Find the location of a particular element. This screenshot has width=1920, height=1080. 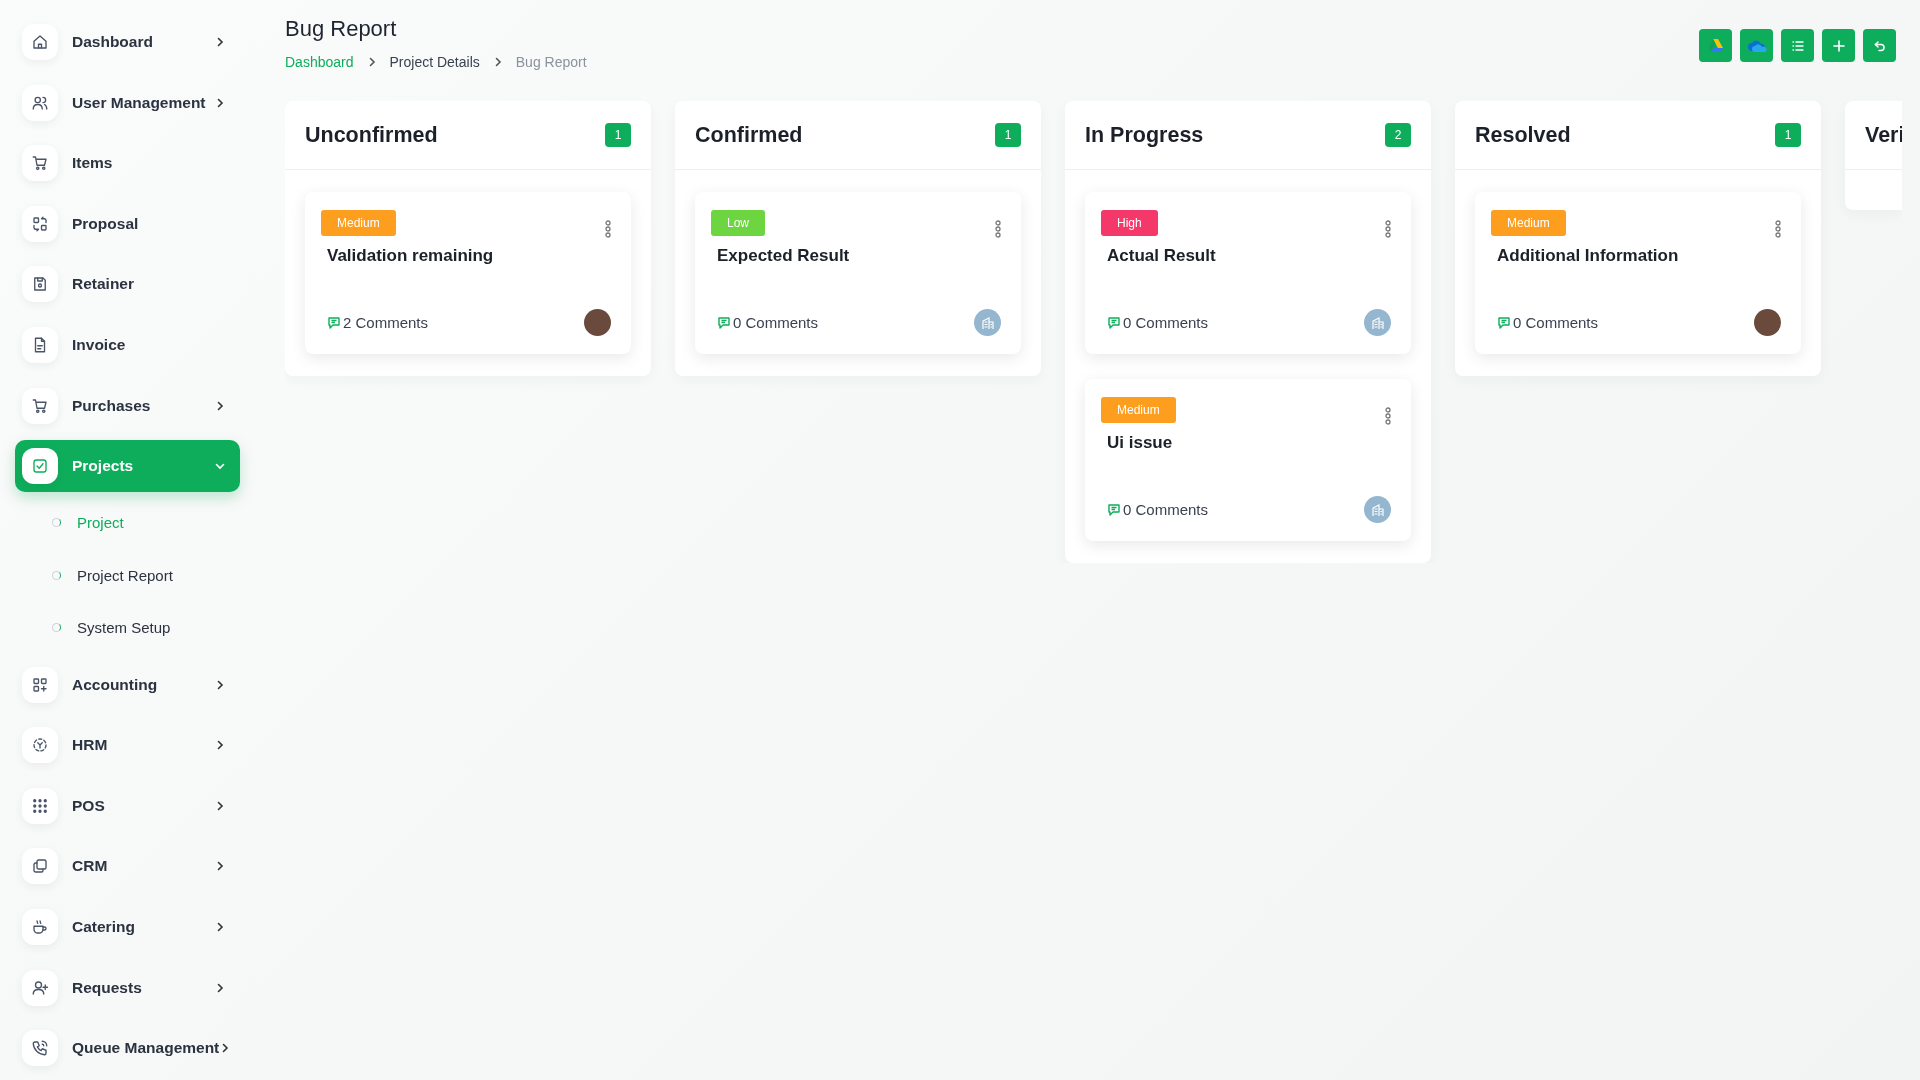

comment-count: 2 Comments is located at coordinates (386, 322).